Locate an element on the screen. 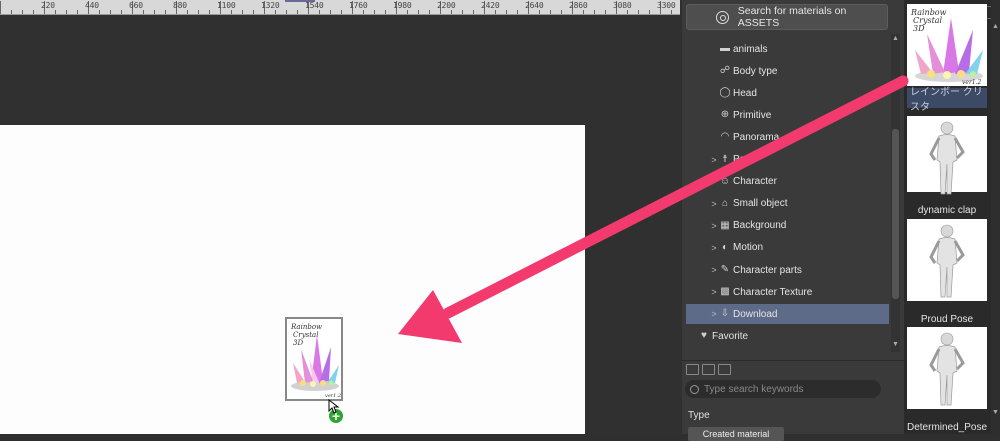 This screenshot has height=441, width=1000. dragged-material-thumbnail: Rainbow Crystal 3D ver1.2 is located at coordinates (314, 359).